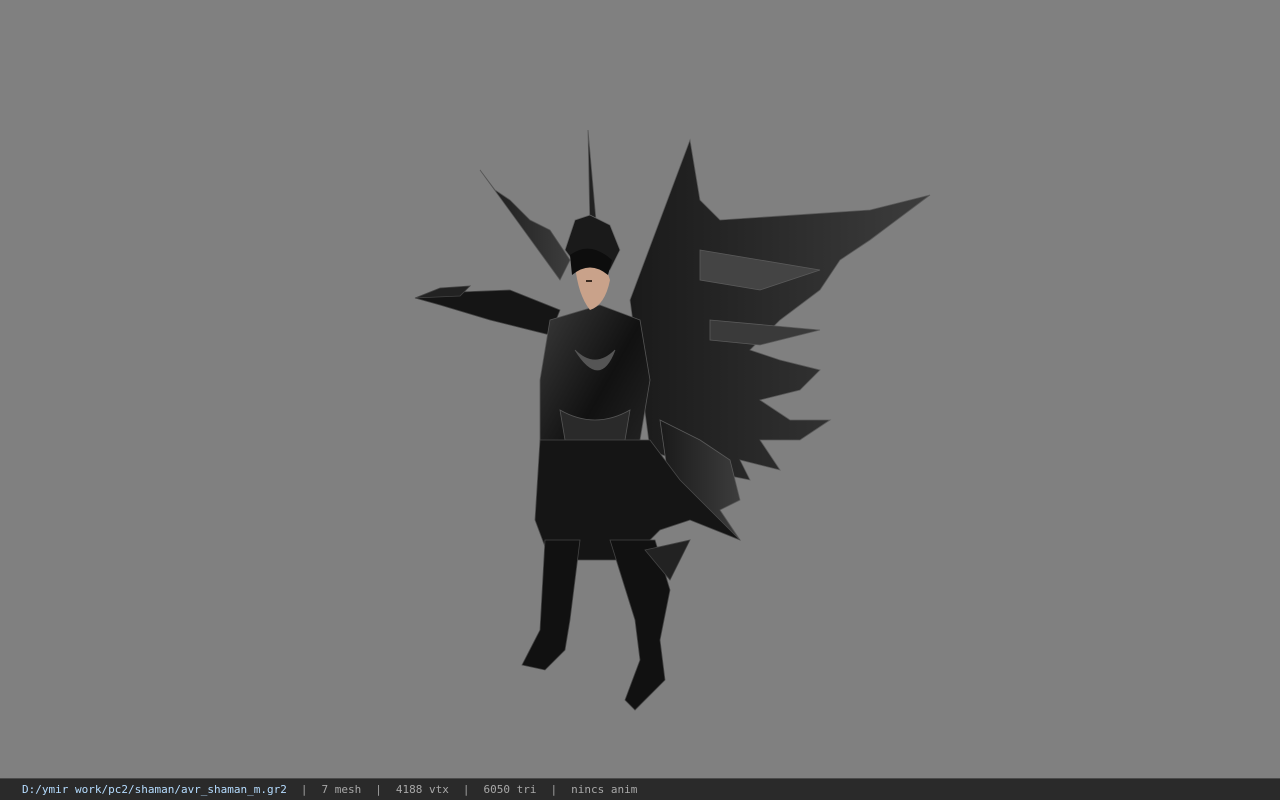 This screenshot has width=1280, height=800. Describe the element at coordinates (592, 262) in the screenshot. I see `head` at that location.